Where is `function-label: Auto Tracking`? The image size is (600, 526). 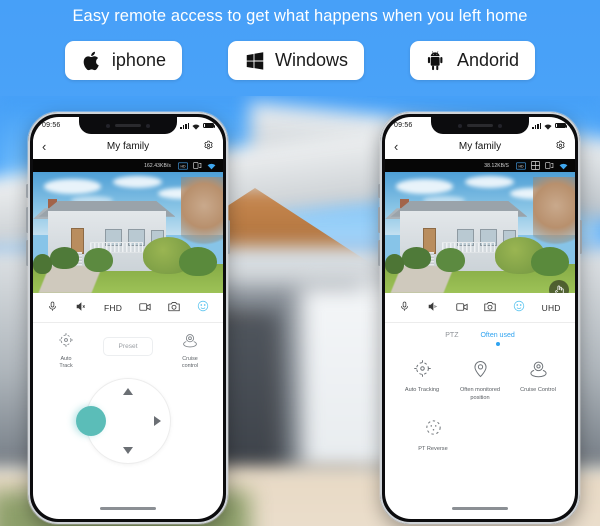
function-label: Auto Tracking is located at coordinates (422, 390).